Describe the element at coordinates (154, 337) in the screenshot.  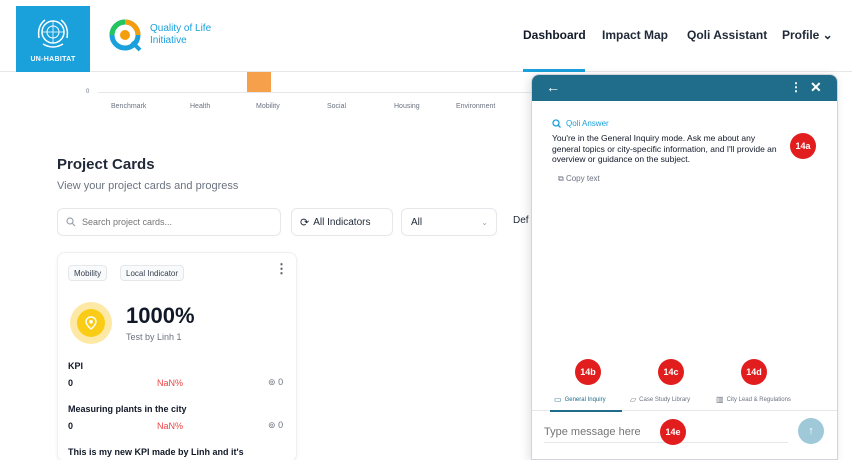
I see `card-author: Test by Linh 1` at that location.